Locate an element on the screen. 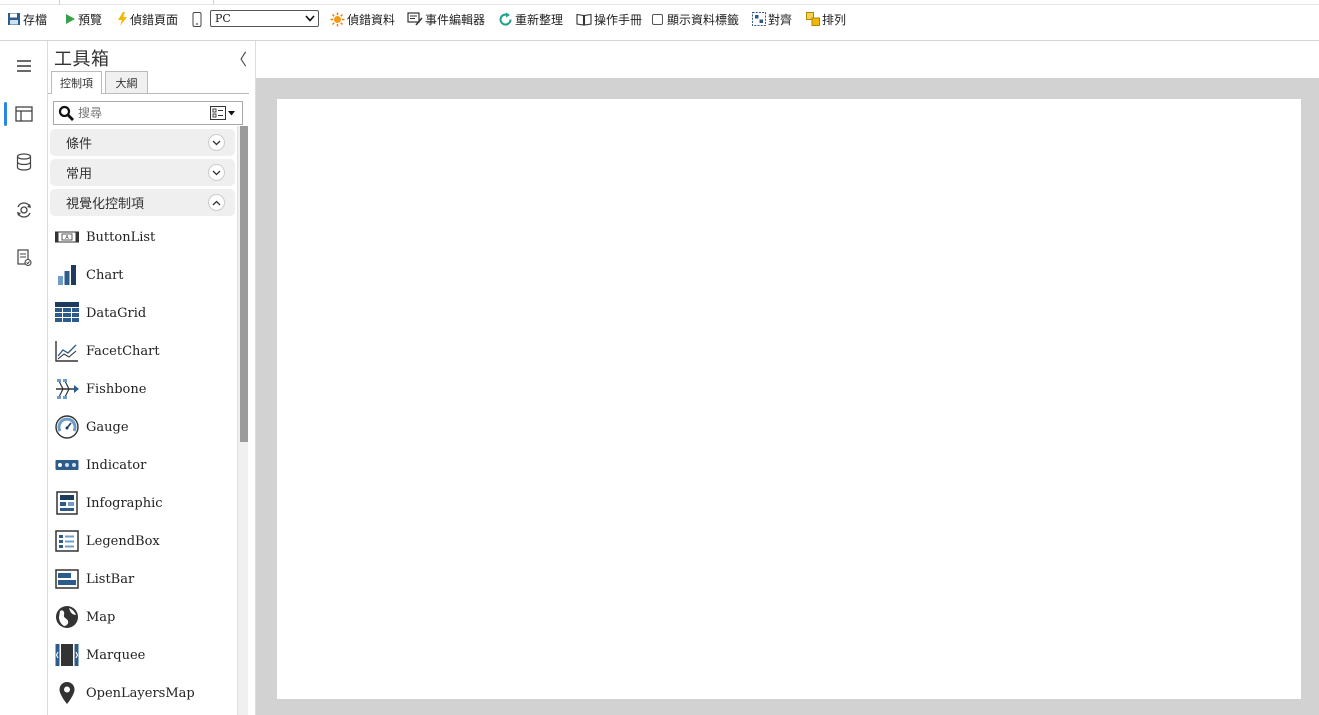  active-indicator is located at coordinates (5, 114).